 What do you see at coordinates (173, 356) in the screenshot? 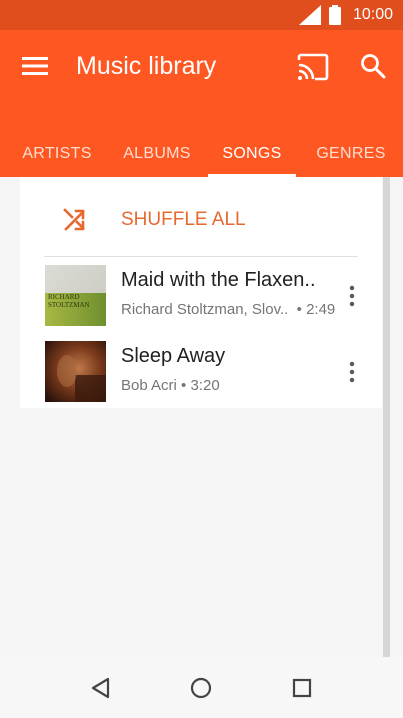
I see `song-title: Sleep Away` at bounding box center [173, 356].